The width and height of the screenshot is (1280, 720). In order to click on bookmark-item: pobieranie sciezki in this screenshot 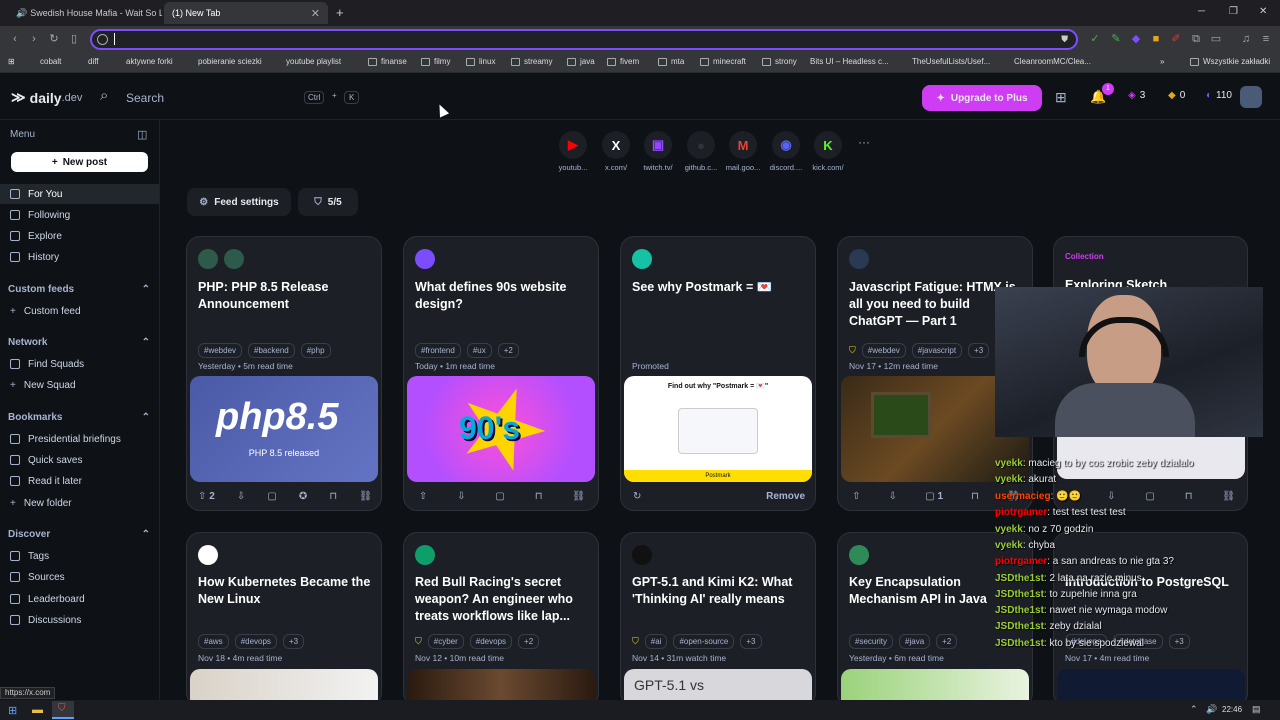, I will do `click(230, 61)`.